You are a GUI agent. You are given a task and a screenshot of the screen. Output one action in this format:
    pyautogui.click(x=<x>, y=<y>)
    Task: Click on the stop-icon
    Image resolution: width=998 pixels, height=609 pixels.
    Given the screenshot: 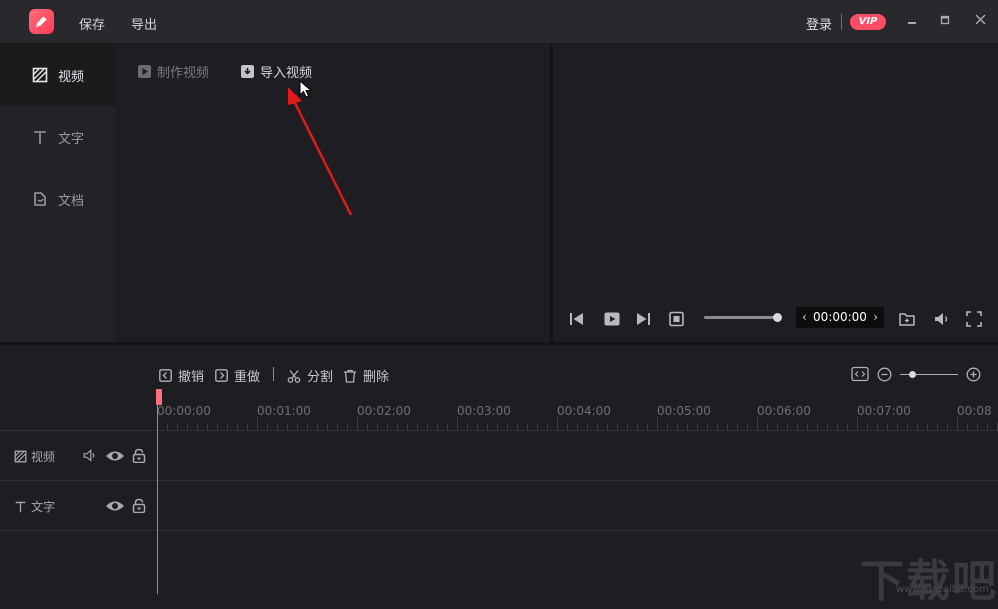 What is the action you would take?
    pyautogui.click(x=677, y=319)
    